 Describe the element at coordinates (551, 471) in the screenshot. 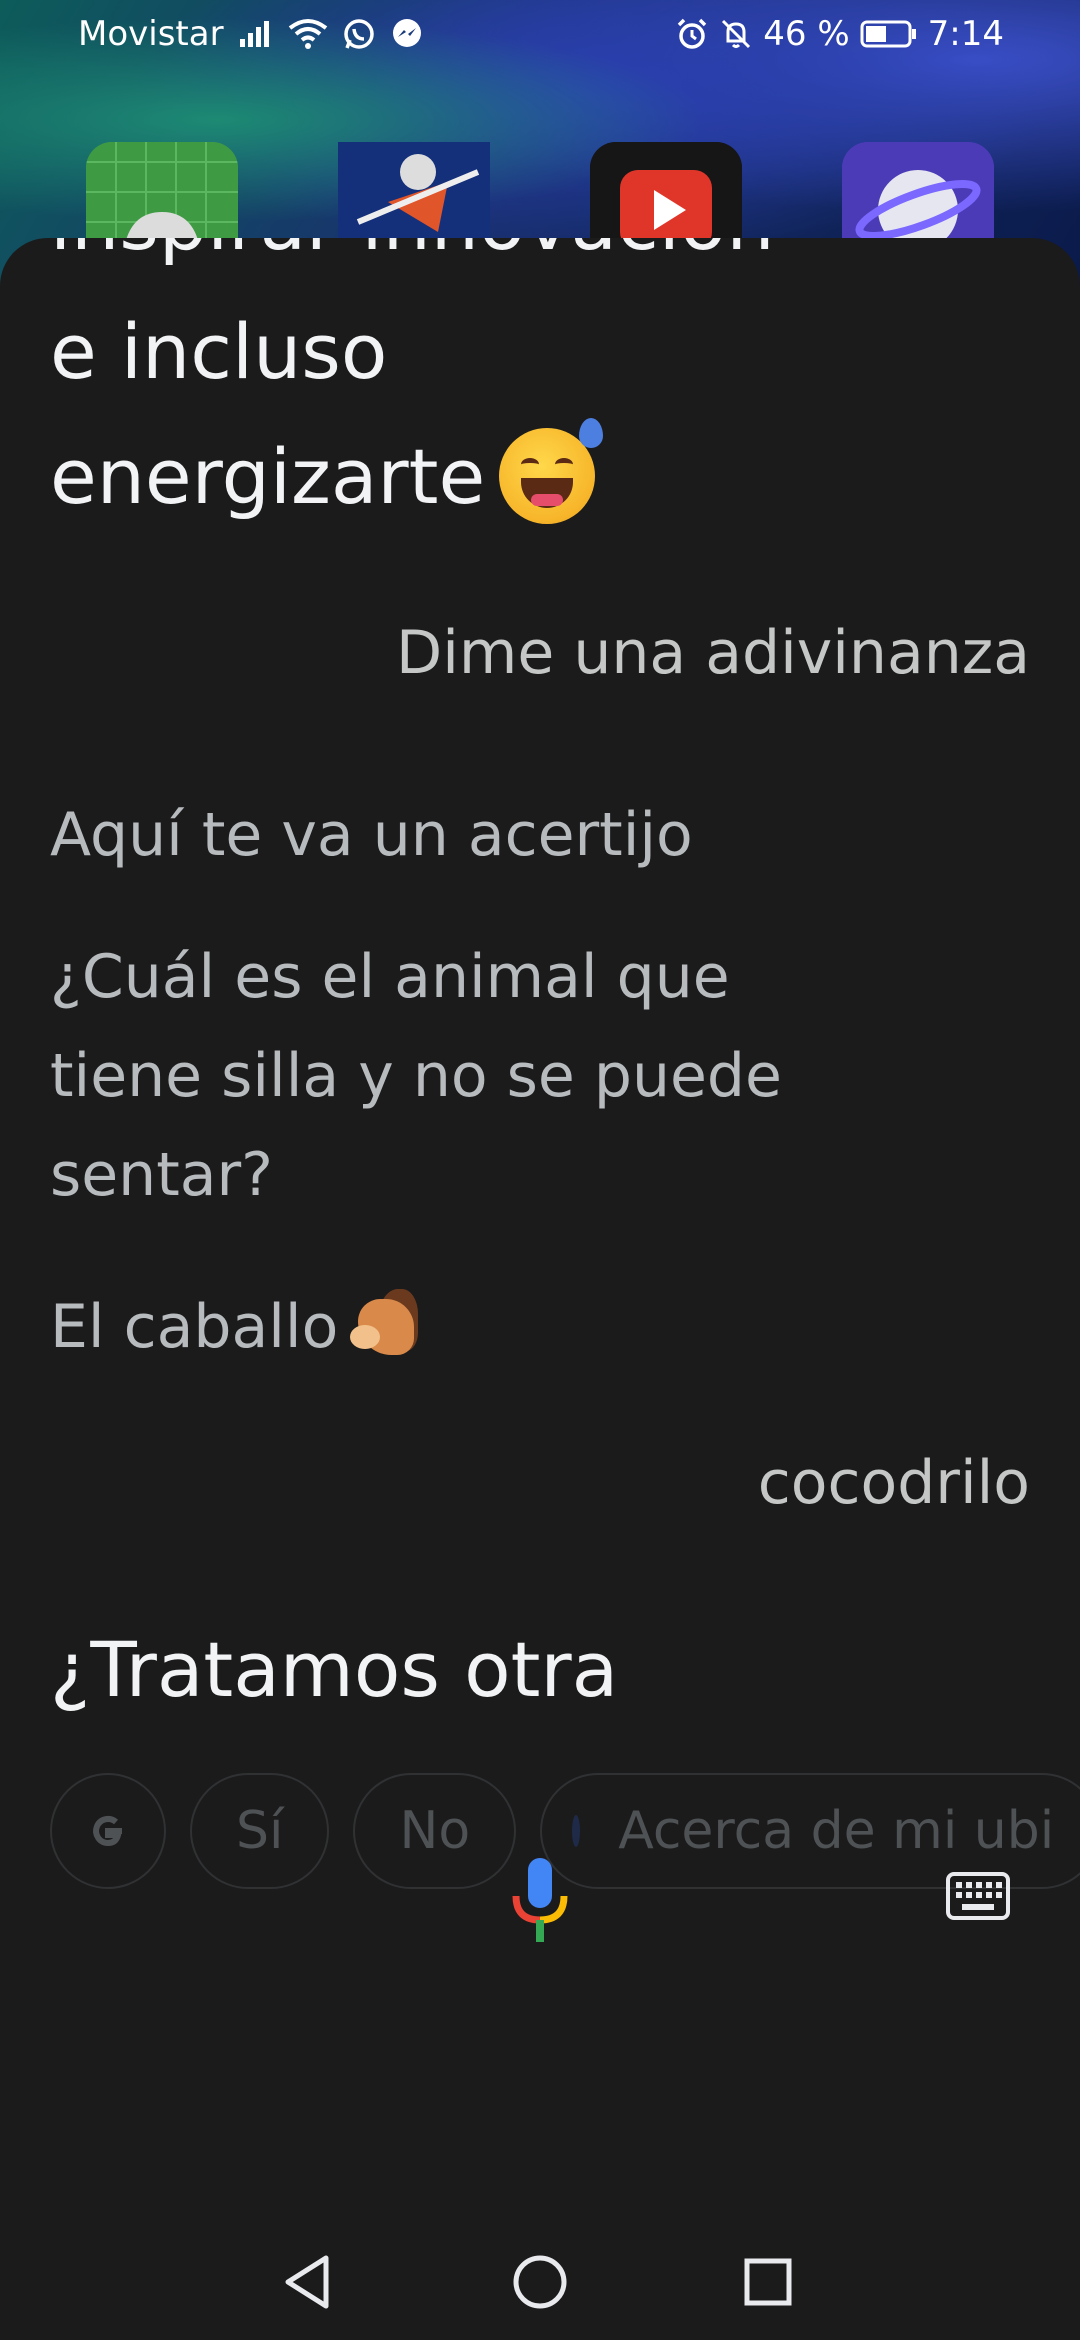

I see `grinning-sweat-emoji-icon` at that location.